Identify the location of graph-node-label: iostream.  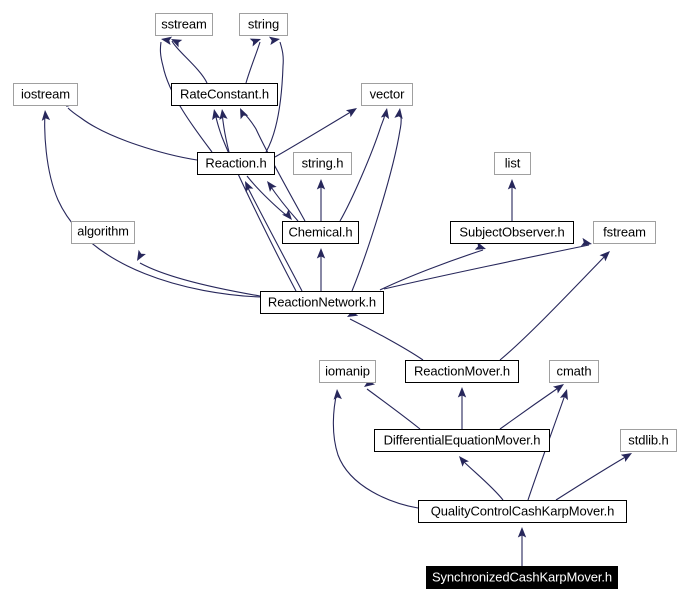
(45, 94).